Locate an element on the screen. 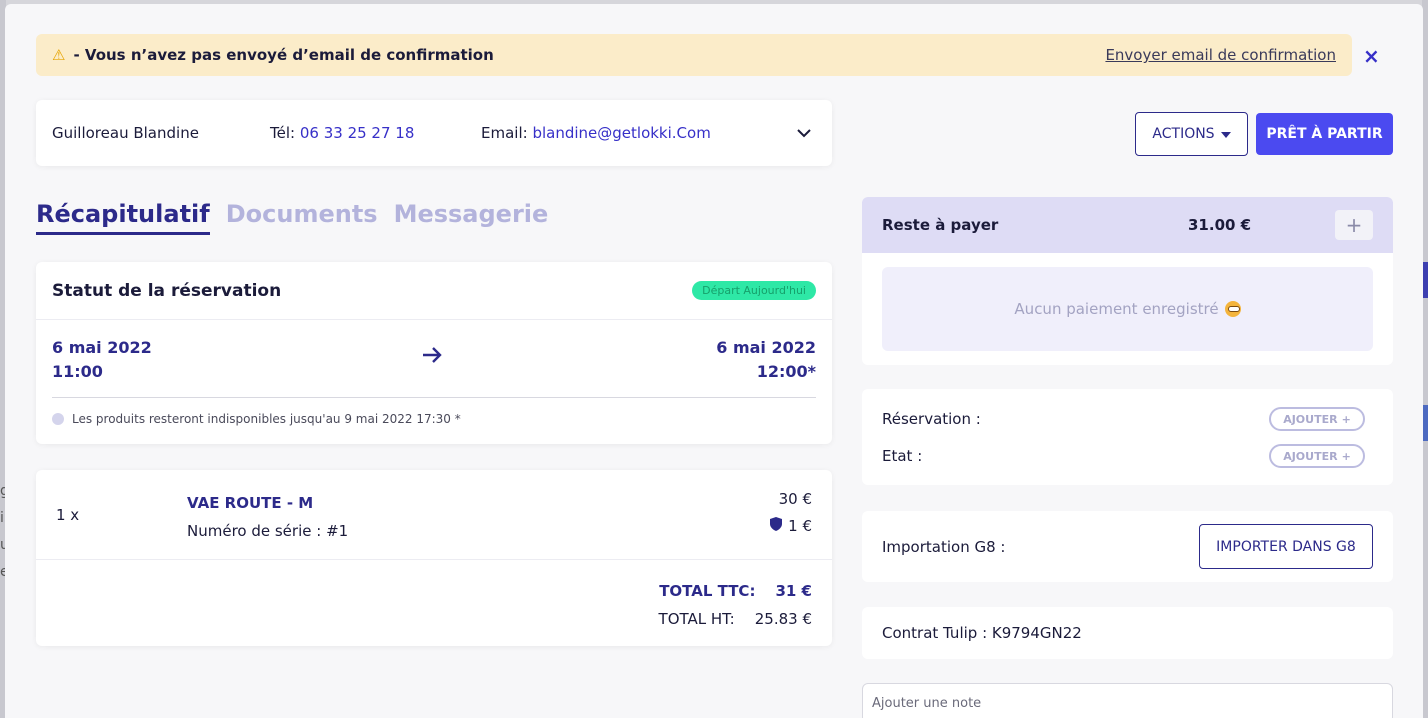 The image size is (1428, 718). product-insurance: 1 € is located at coordinates (791, 526).